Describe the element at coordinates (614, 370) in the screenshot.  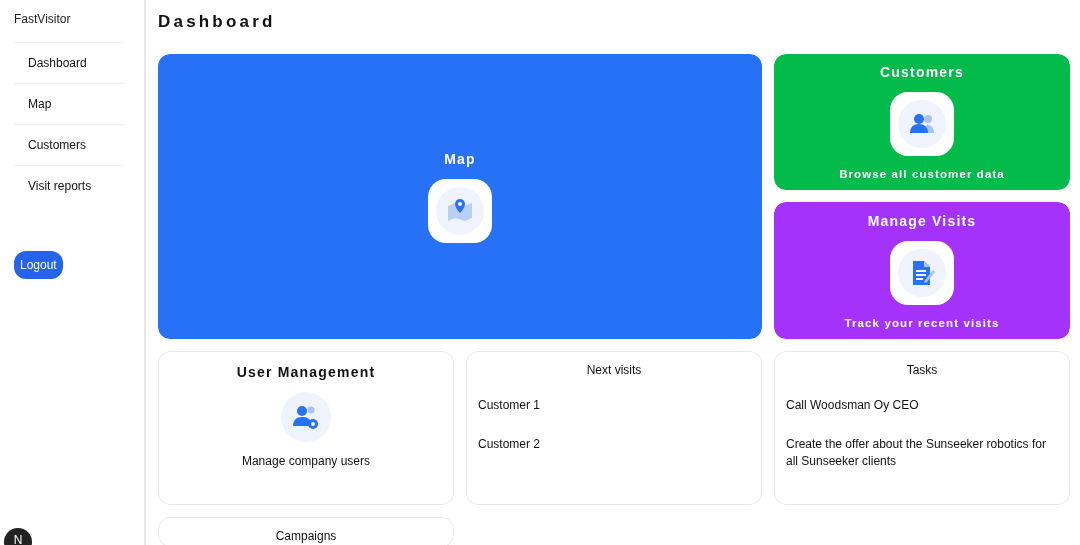
I see `card-title: Next visits` at that location.